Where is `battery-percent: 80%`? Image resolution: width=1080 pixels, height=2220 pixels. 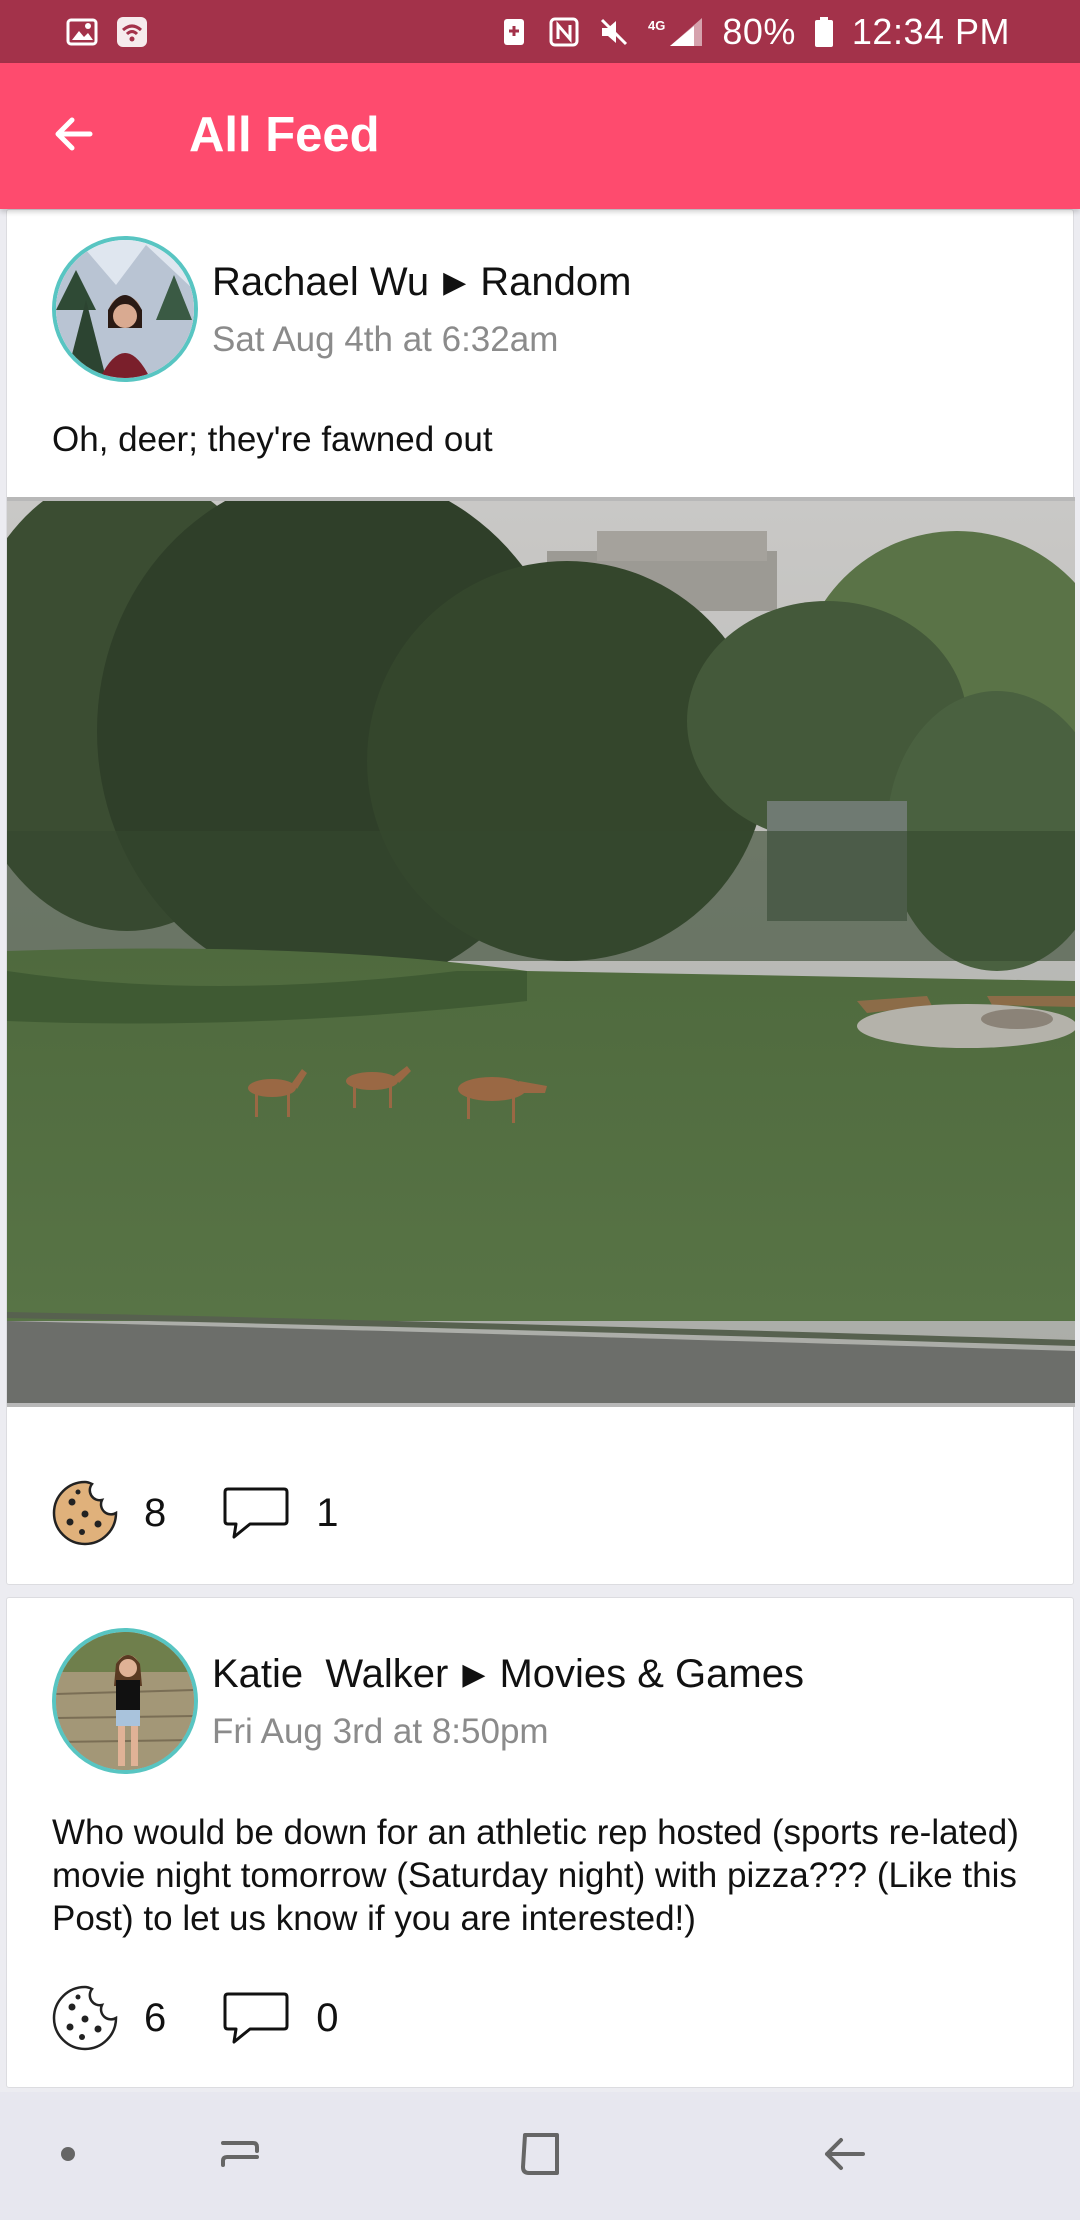
battery-percent: 80% is located at coordinates (759, 31).